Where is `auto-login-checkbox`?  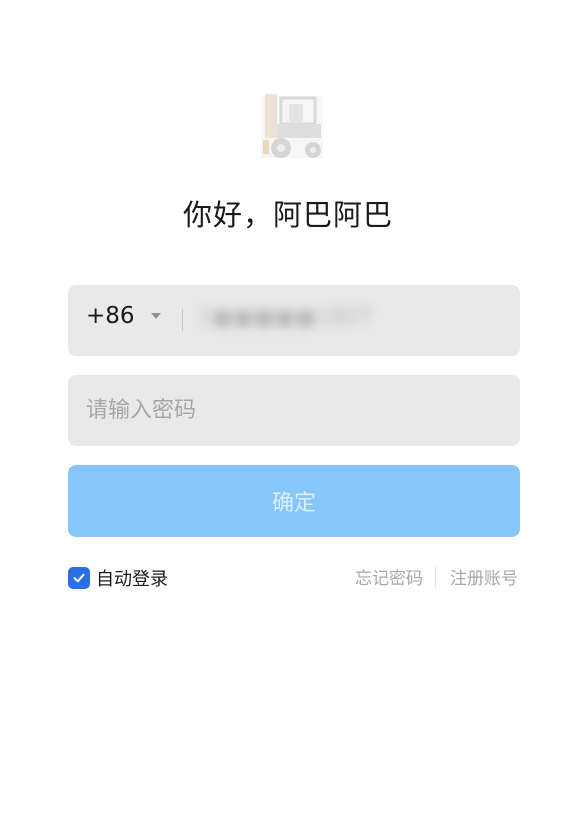 auto-login-checkbox is located at coordinates (79, 578).